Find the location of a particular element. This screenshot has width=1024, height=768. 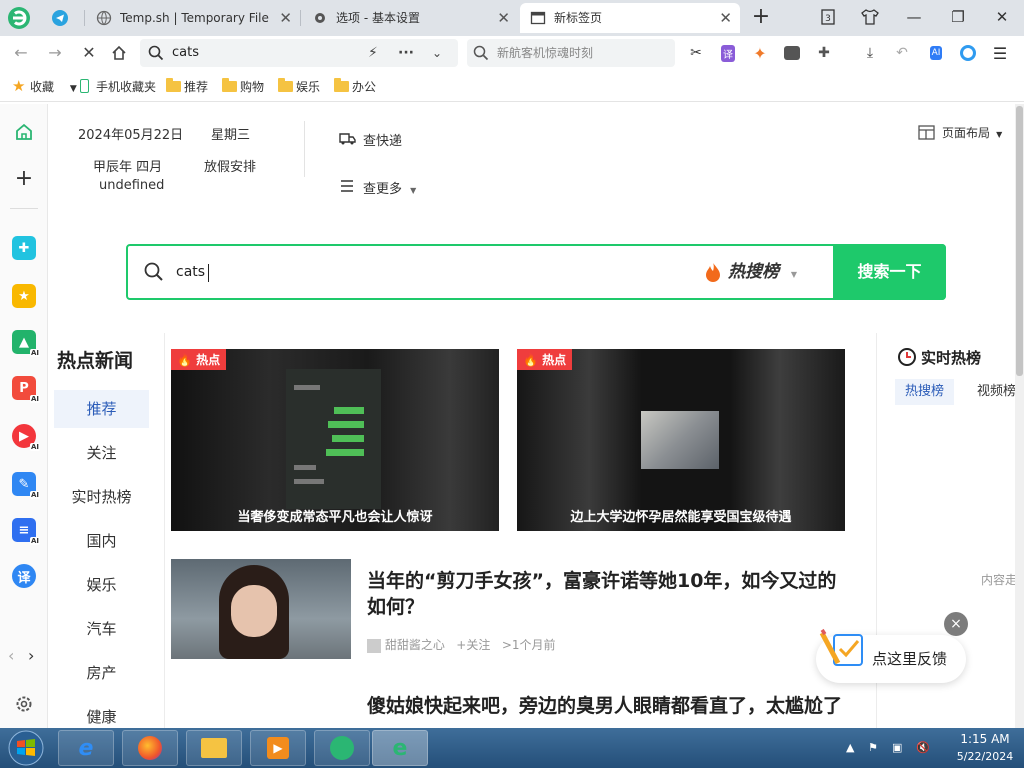

main-search-box: cats 热搜榜 ▼ 搜索一下 is located at coordinates (536, 272).